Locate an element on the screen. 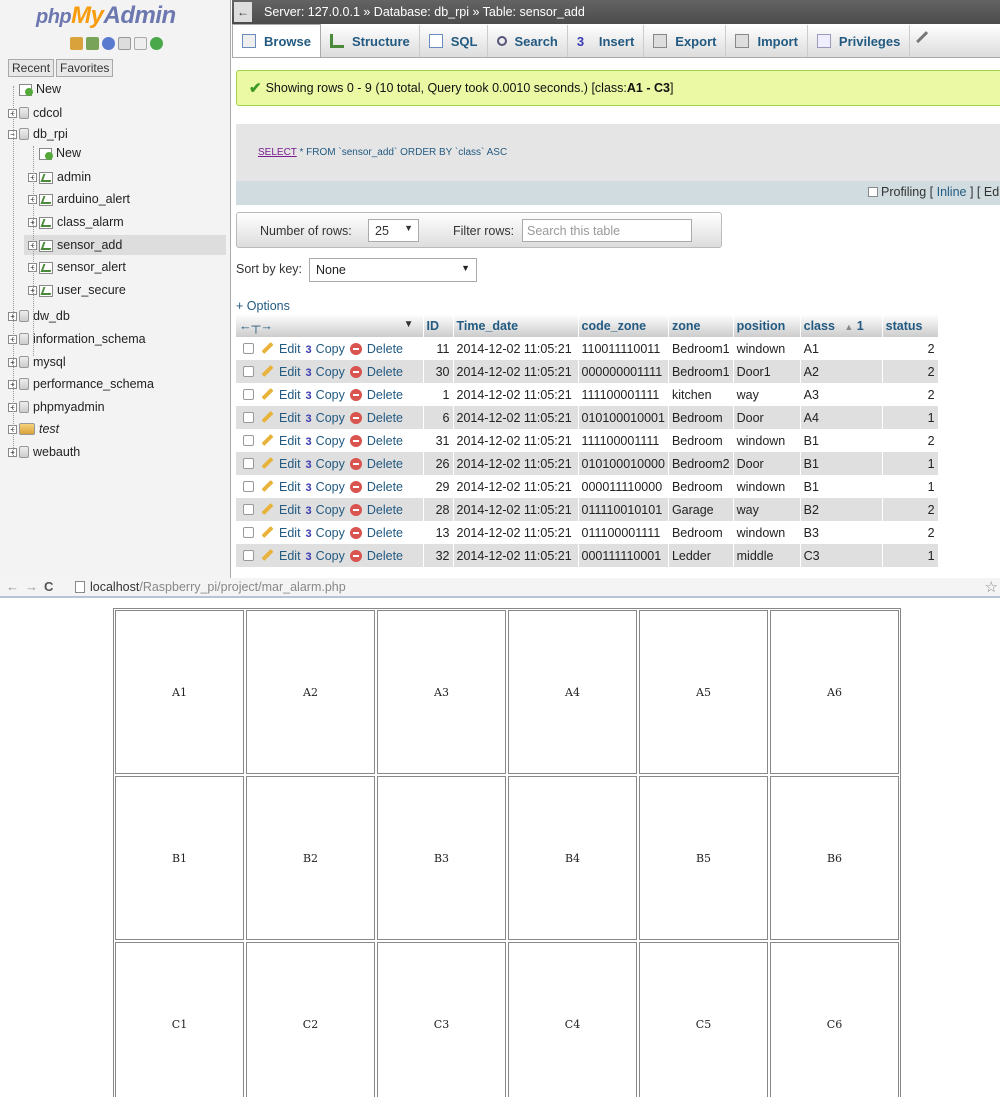  cell-zone: Ledder is located at coordinates (701, 555).